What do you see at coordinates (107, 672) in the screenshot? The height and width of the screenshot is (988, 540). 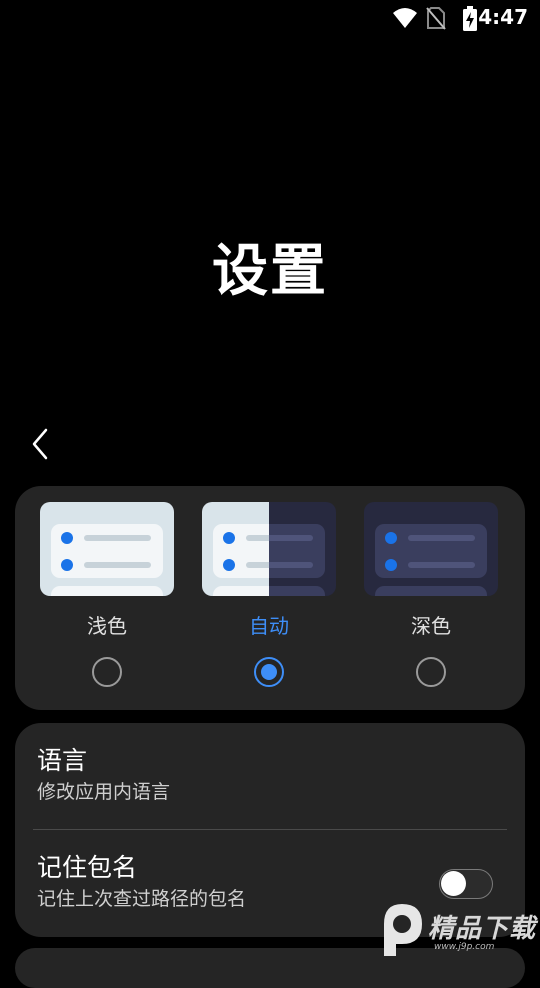 I see `theme-radio-light` at bounding box center [107, 672].